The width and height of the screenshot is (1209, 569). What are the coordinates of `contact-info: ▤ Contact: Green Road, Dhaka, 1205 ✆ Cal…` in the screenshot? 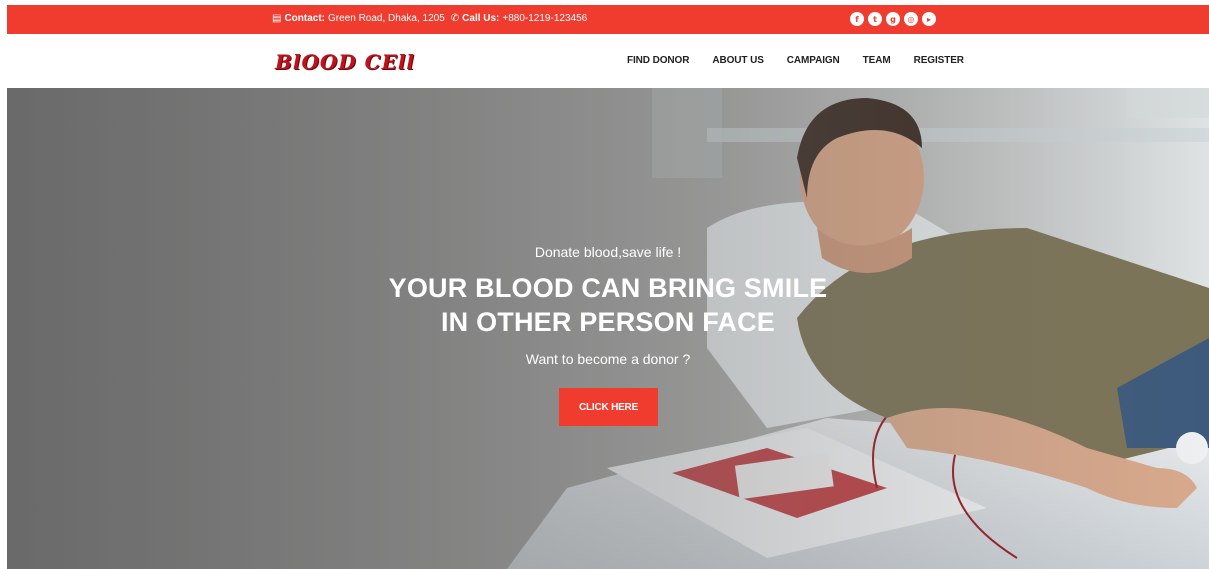 It's located at (429, 18).